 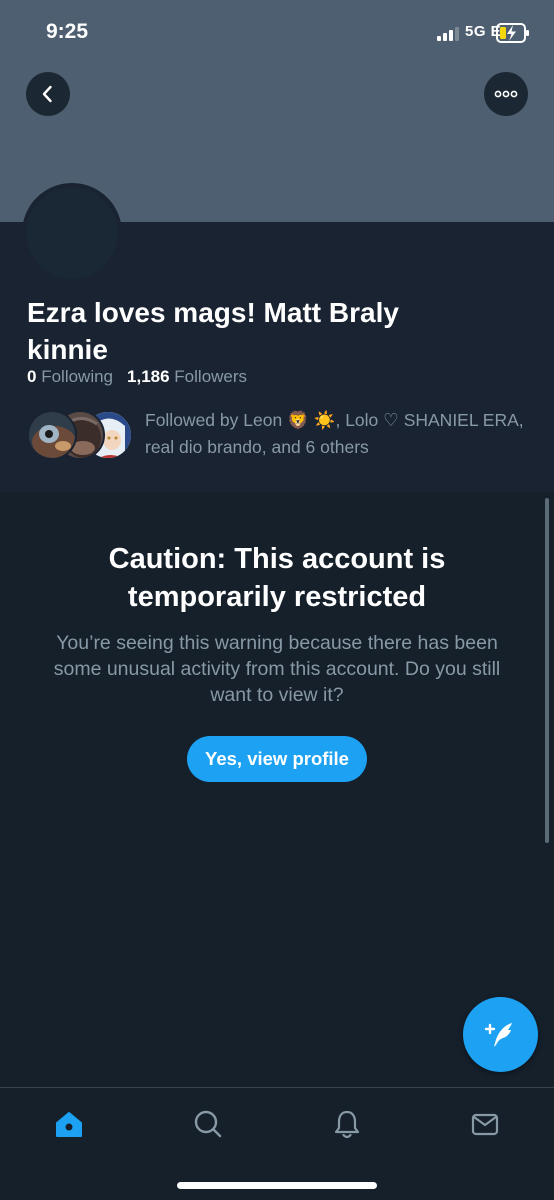 I want to click on cellular-signal-icon, so click(x=448, y=34).